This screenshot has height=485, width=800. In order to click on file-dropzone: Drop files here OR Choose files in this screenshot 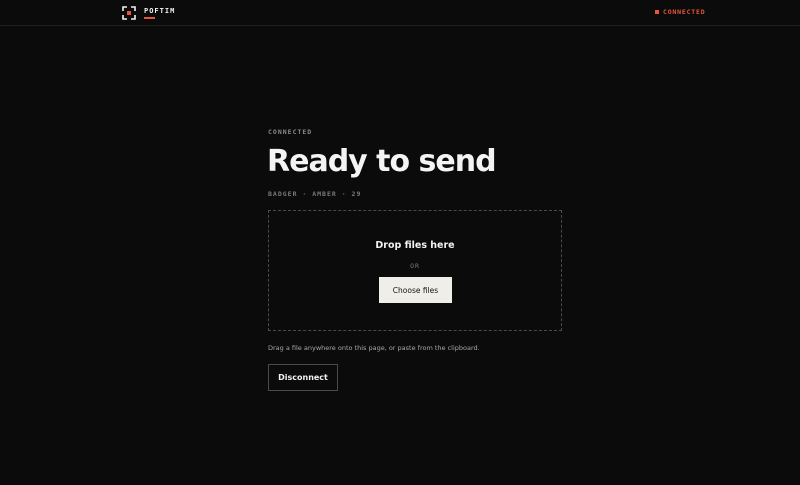, I will do `click(415, 270)`.